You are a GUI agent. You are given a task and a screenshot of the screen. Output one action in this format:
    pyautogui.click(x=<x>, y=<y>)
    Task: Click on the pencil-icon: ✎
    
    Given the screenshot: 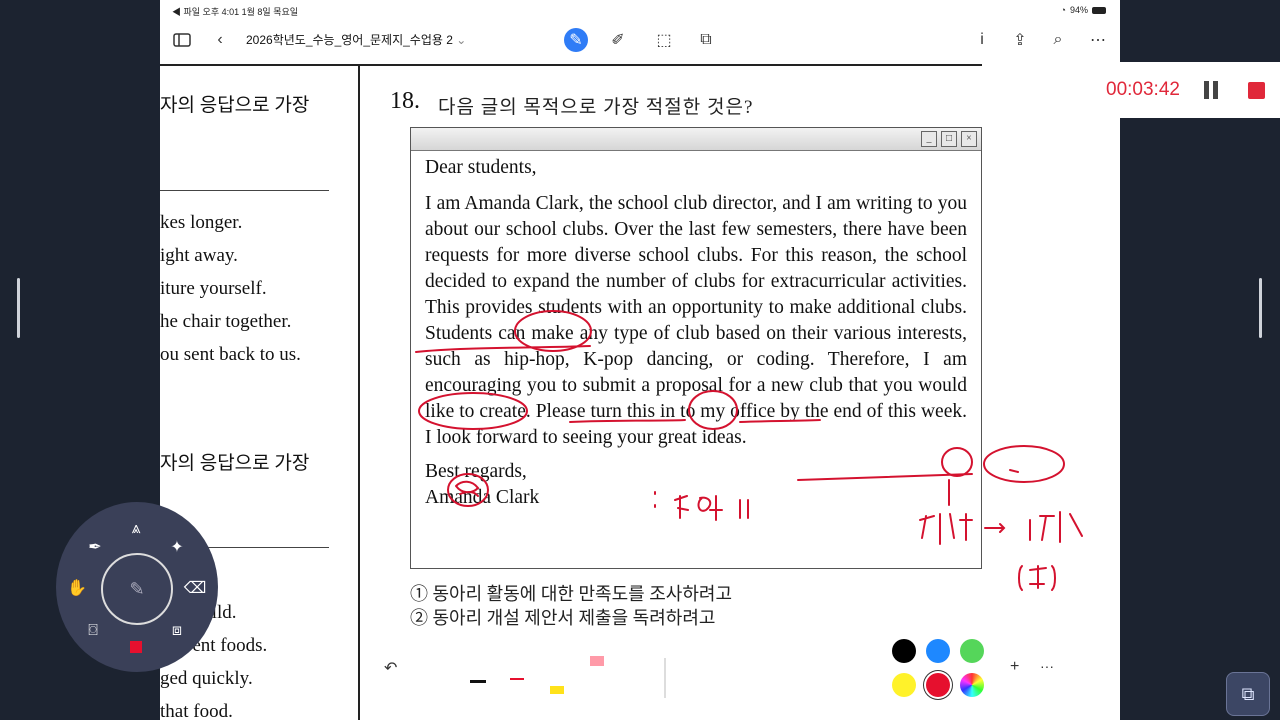 What is the action you would take?
    pyautogui.click(x=137, y=589)
    